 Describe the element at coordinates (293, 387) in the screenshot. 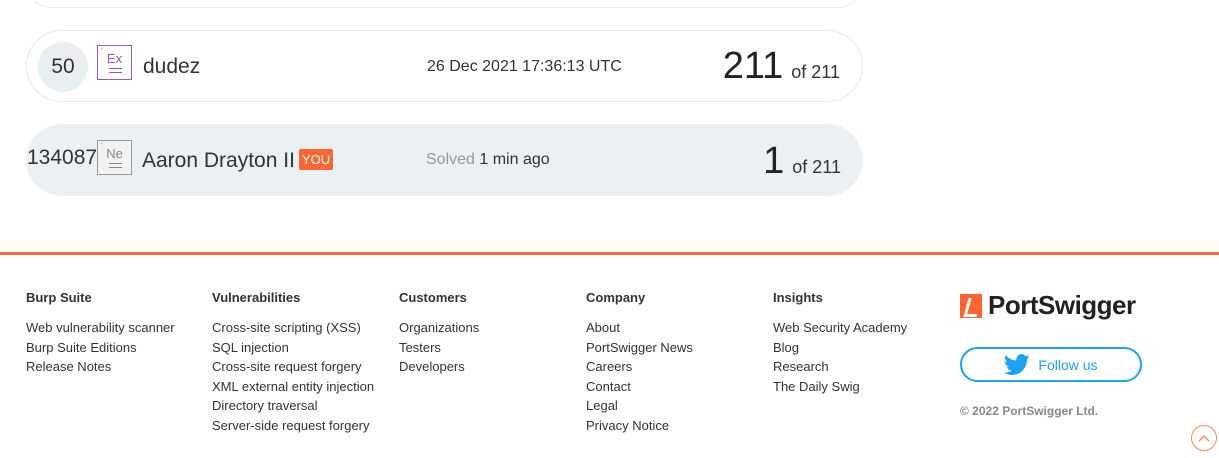

I see `footer-link: XML external entity injection` at that location.